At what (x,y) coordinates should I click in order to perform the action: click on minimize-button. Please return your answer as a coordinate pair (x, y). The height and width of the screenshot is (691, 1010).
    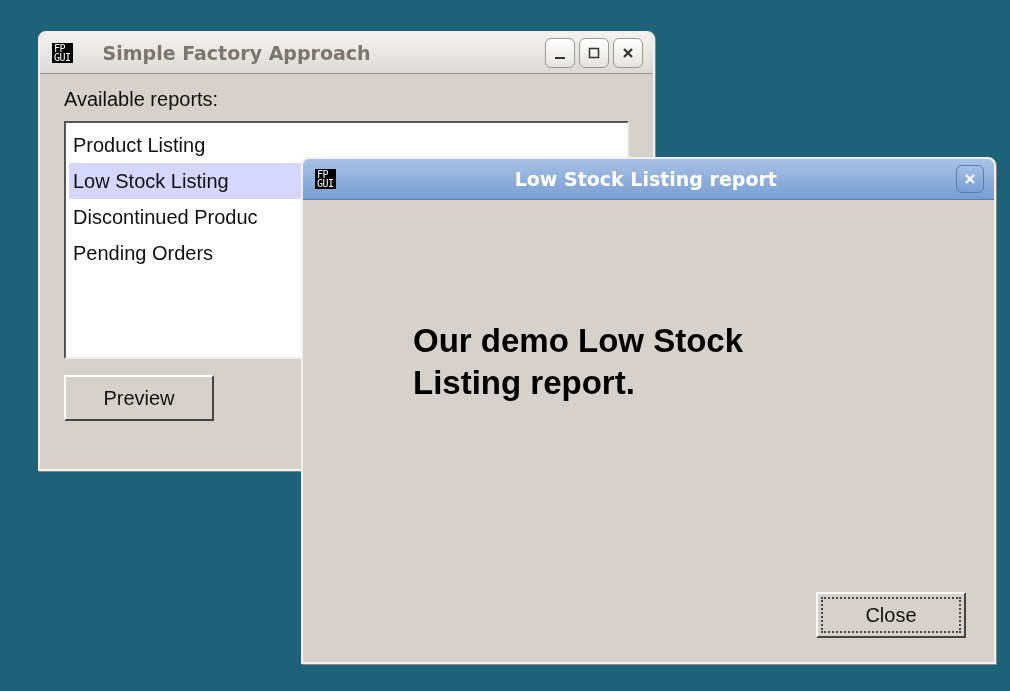
    Looking at the image, I should click on (560, 53).